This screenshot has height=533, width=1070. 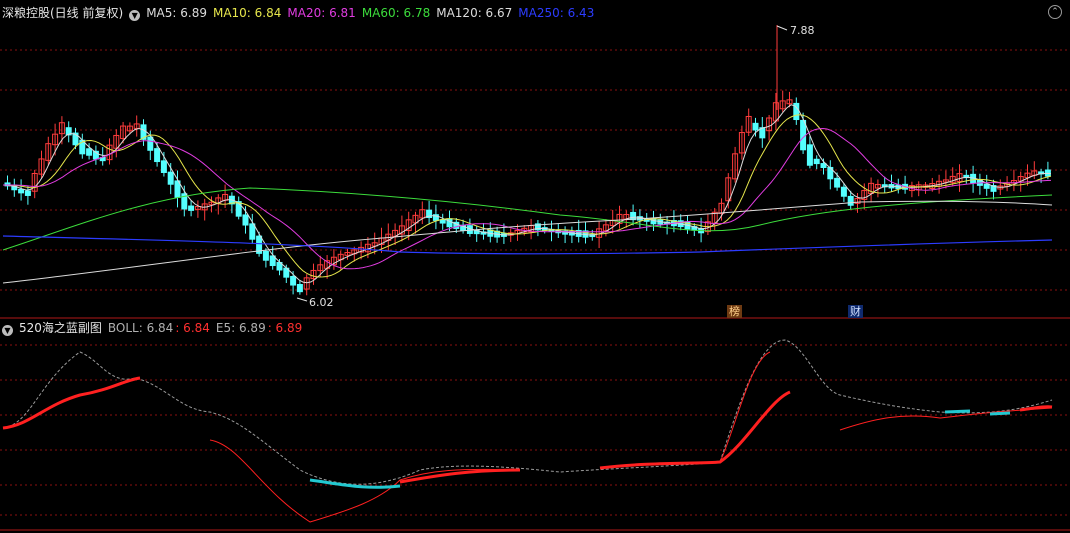 What do you see at coordinates (285, 328) in the screenshot?
I see `e5-value: : 6.89` at bounding box center [285, 328].